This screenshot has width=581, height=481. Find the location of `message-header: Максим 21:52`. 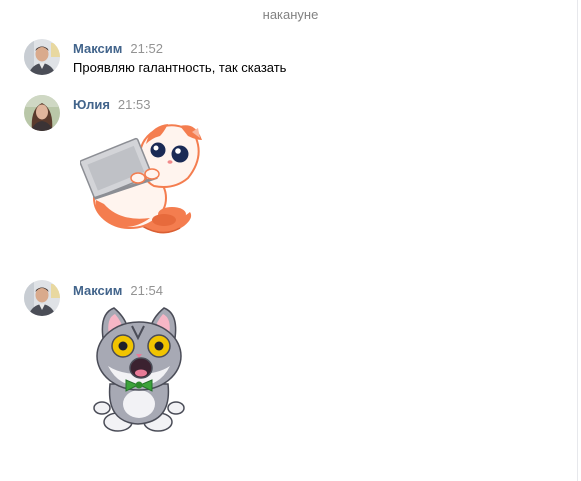

message-header: Максим 21:52 is located at coordinates (118, 48).